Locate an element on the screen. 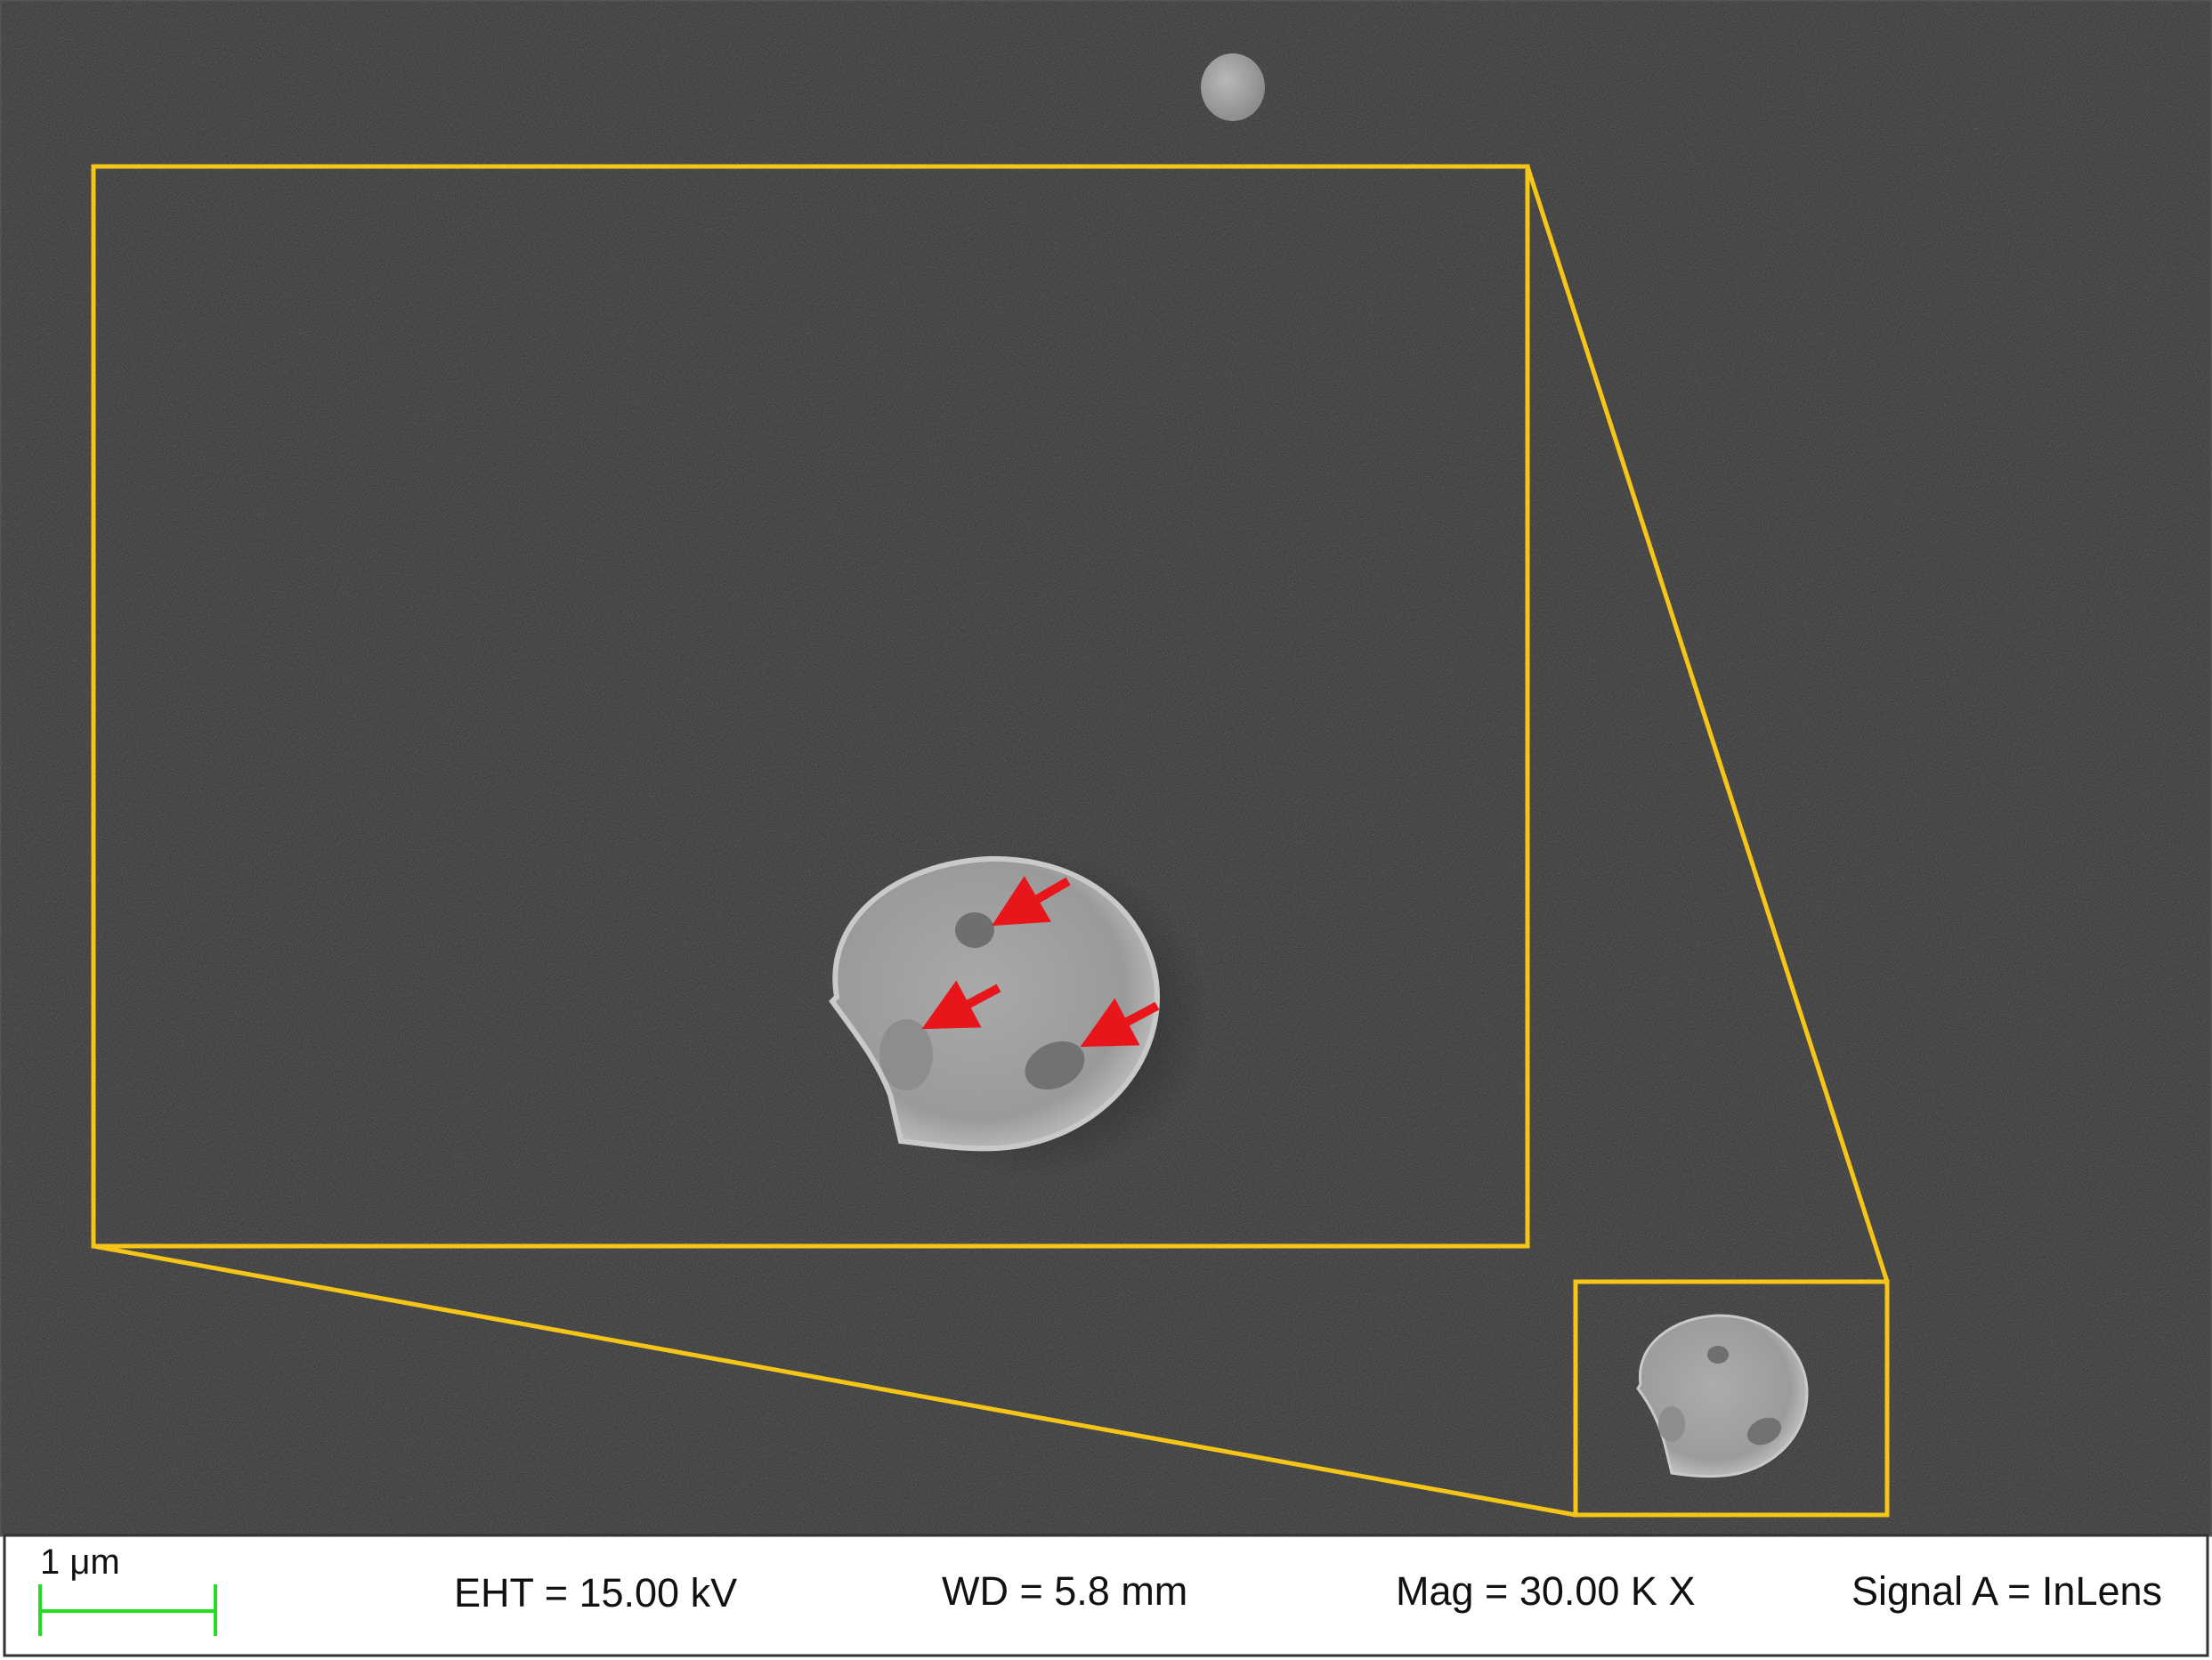  particle-top is located at coordinates (1233, 87).